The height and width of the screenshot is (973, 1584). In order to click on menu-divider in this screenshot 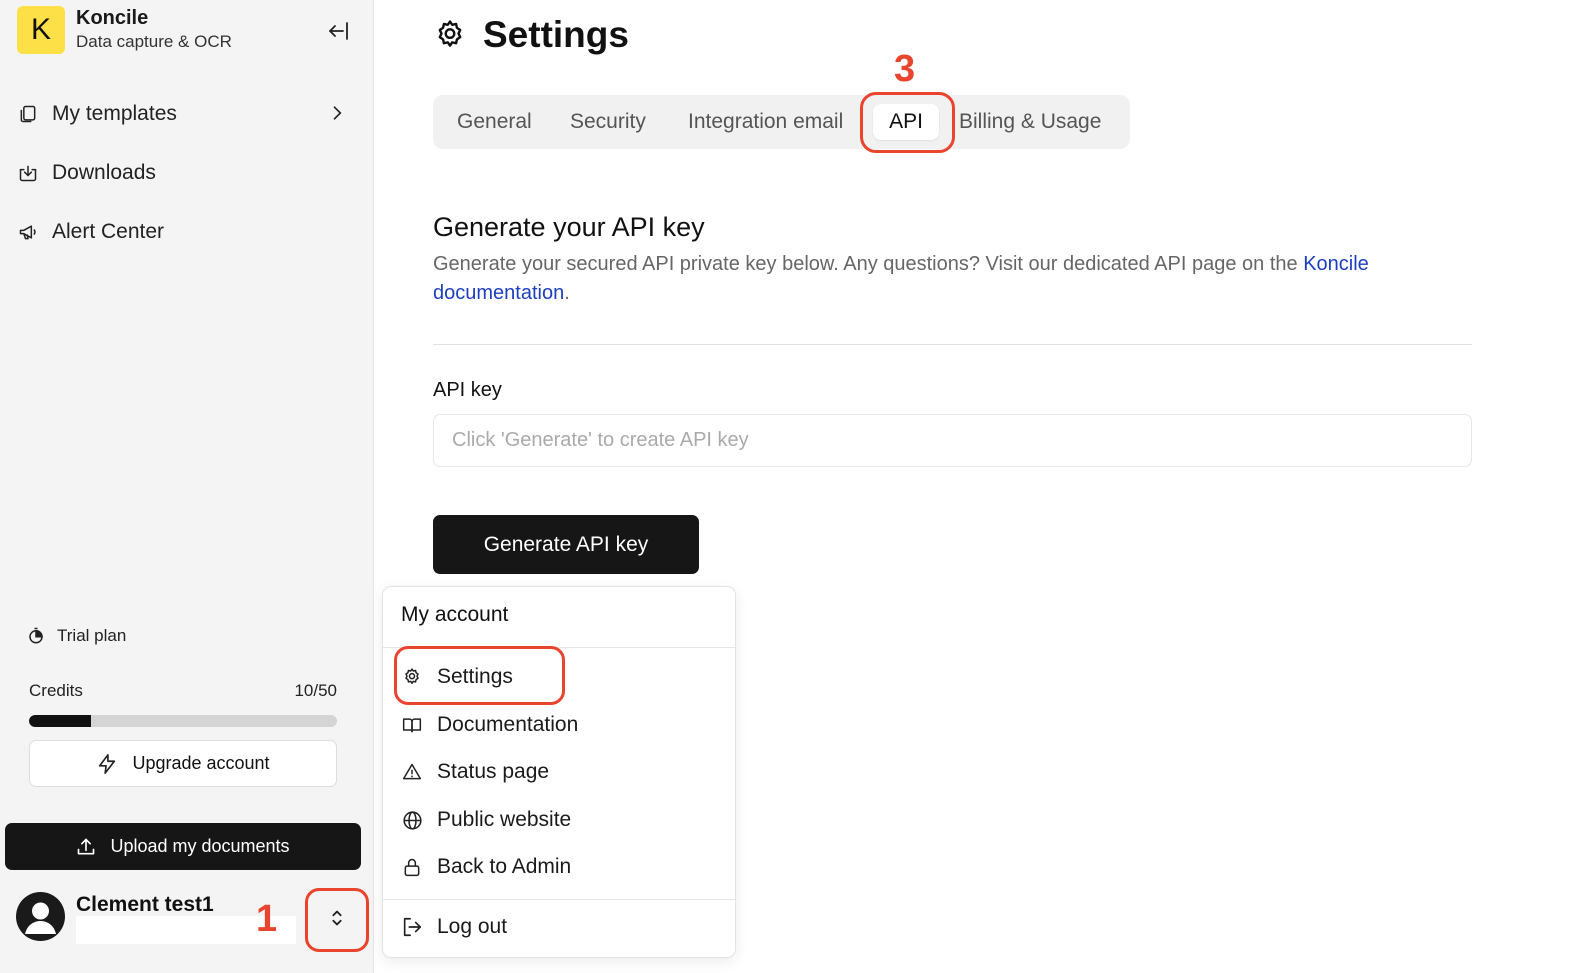, I will do `click(559, 899)`.